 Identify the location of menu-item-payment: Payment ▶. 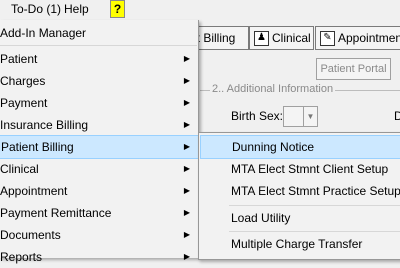
(99, 103).